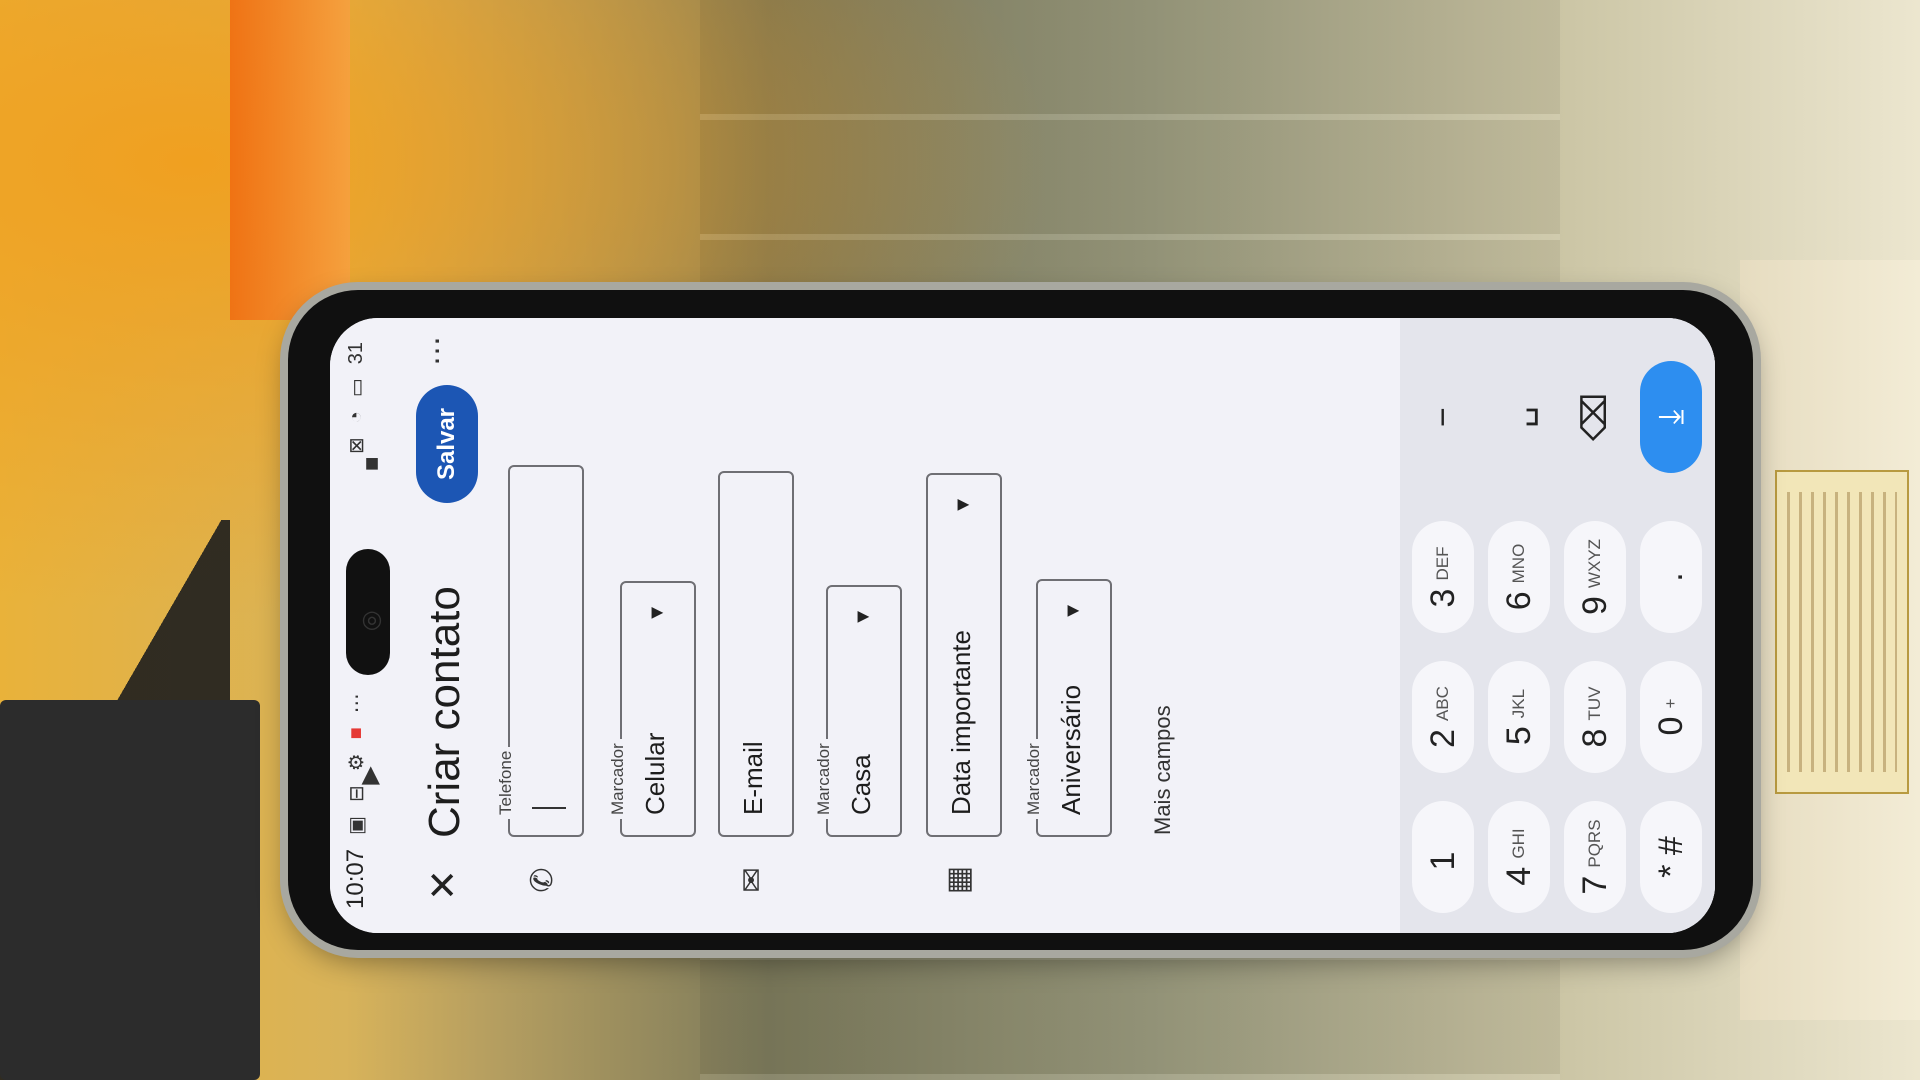 This screenshot has width=1920, height=1080. I want to click on important-date-select: Data importante ▼, so click(964, 655).